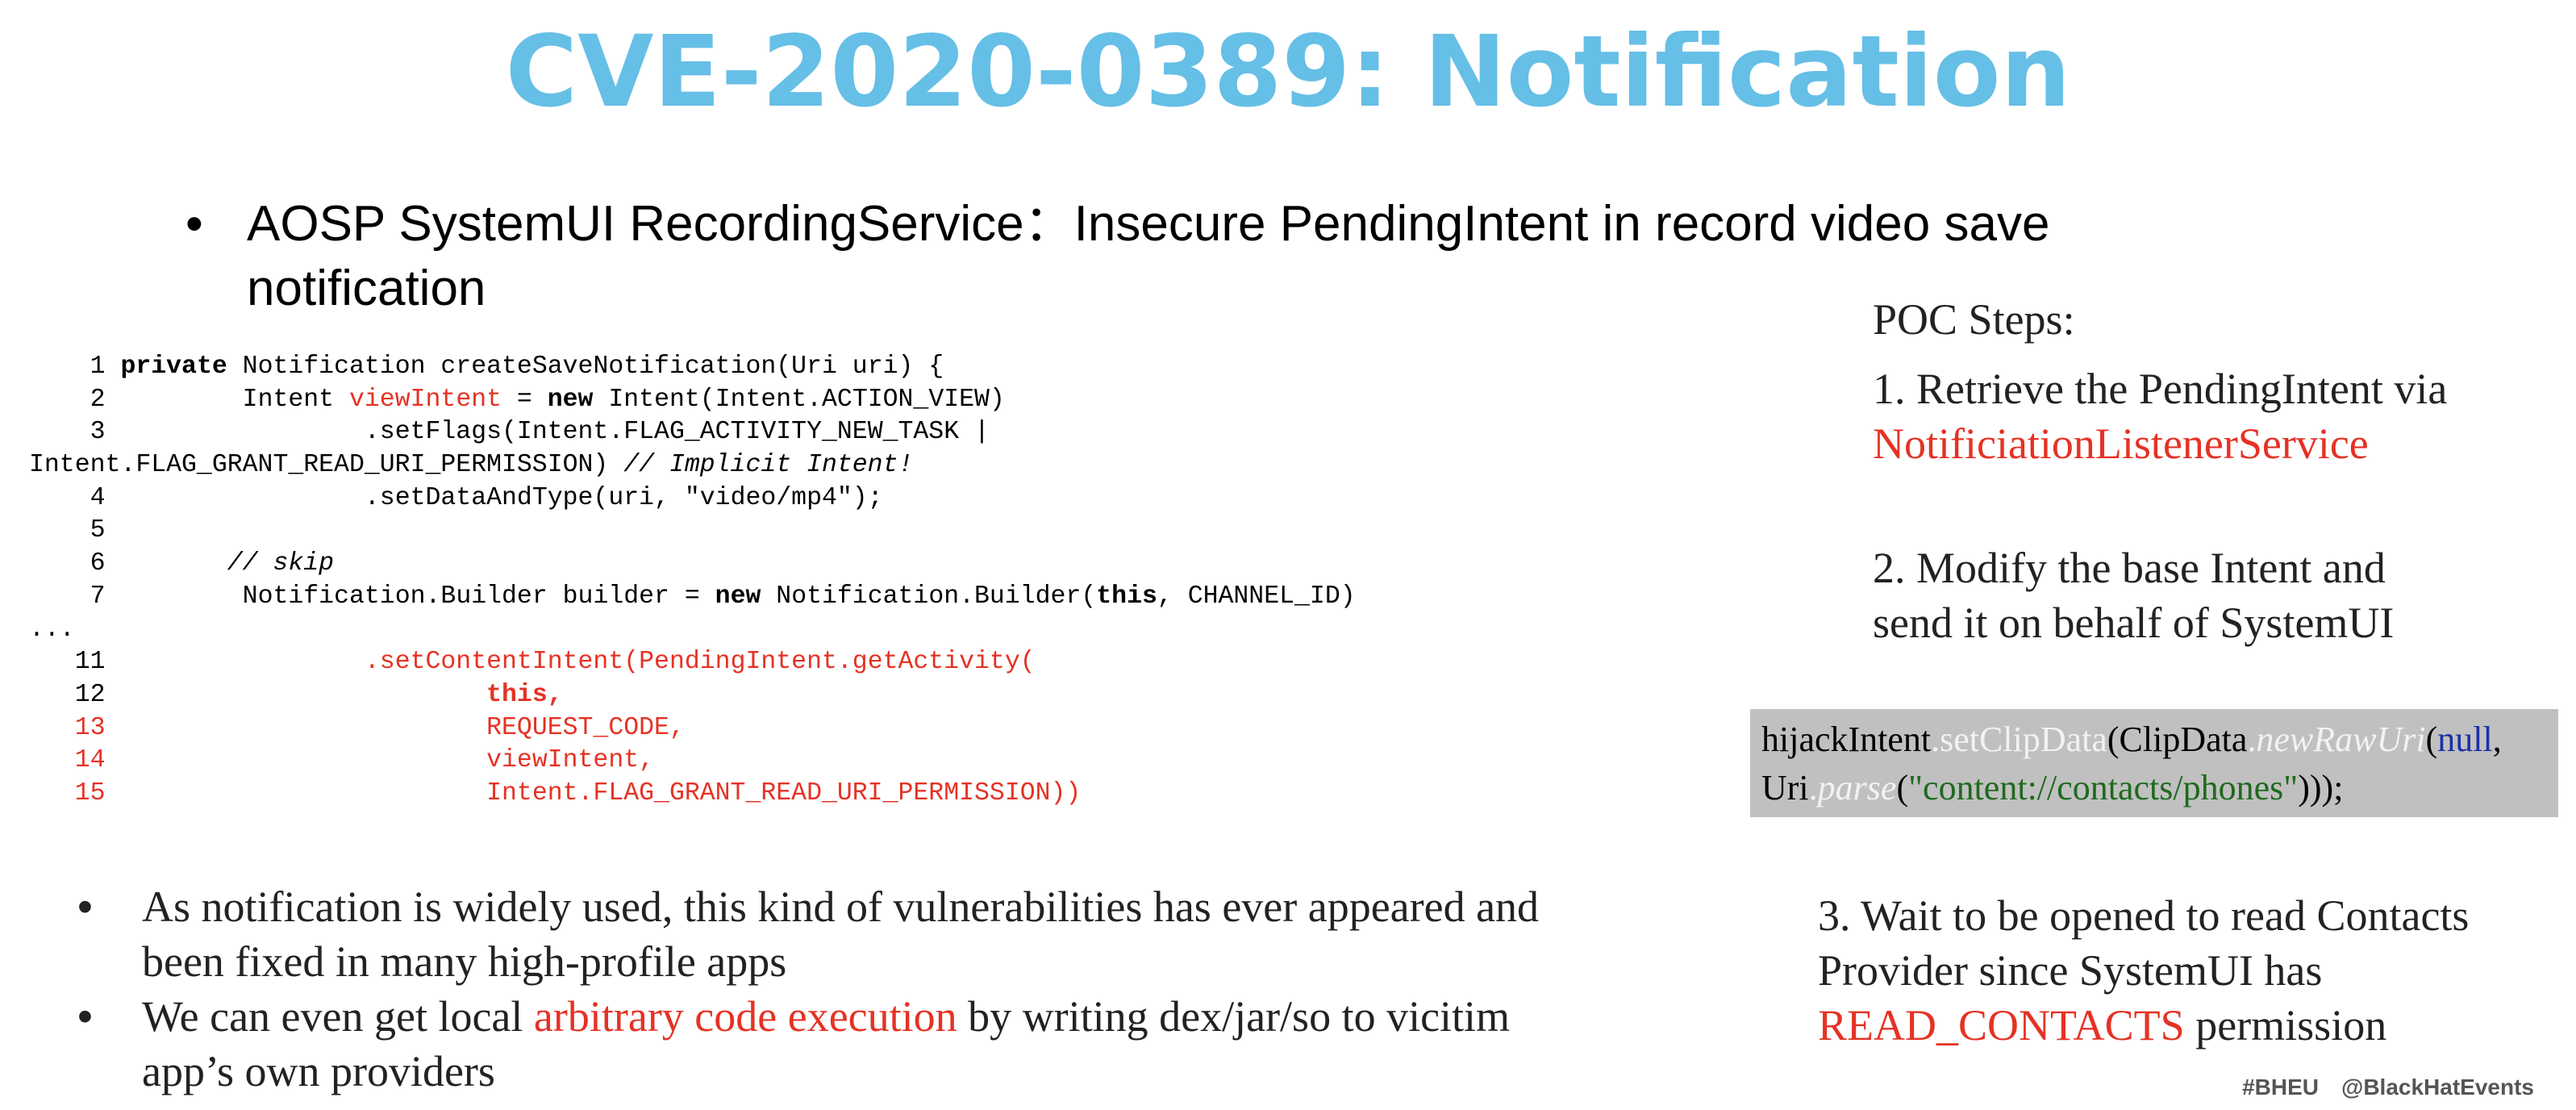  What do you see at coordinates (318, 694) in the screenshot?
I see `code-line-12: 12 this,` at bounding box center [318, 694].